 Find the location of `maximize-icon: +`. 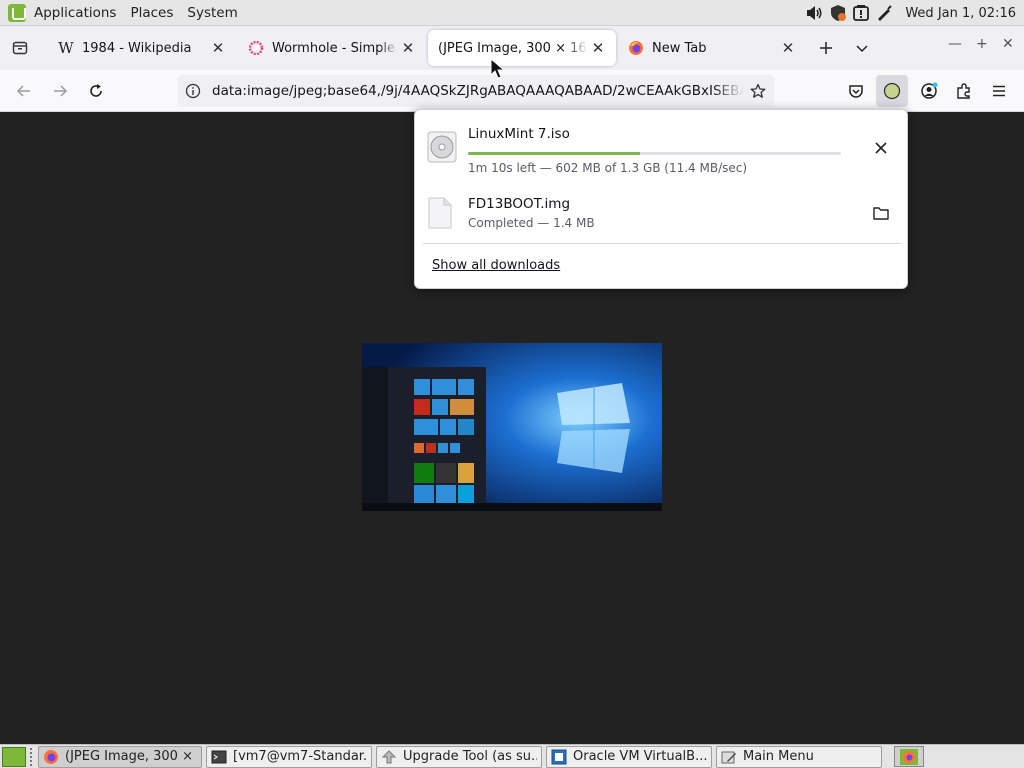

maximize-icon: + is located at coordinates (982, 44).